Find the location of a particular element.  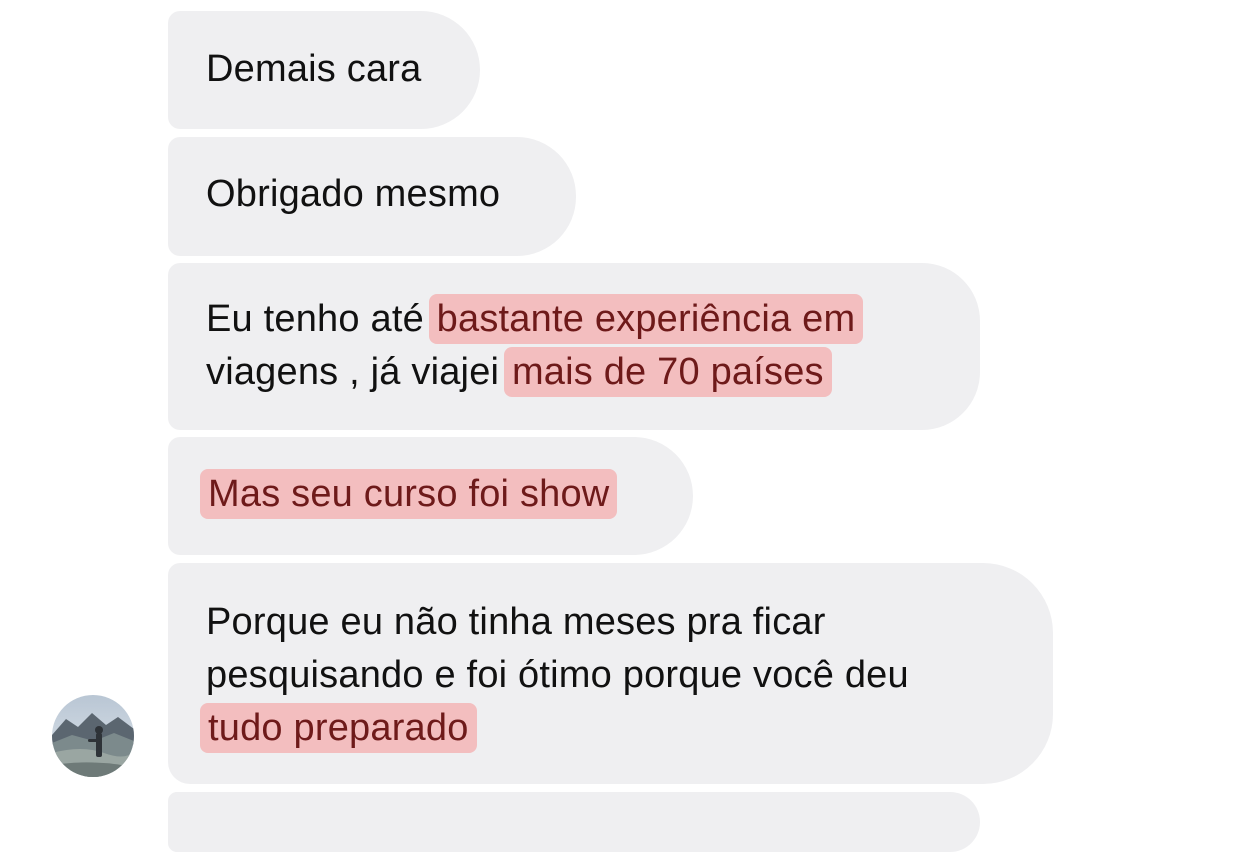

contact-avatar is located at coordinates (93, 736).